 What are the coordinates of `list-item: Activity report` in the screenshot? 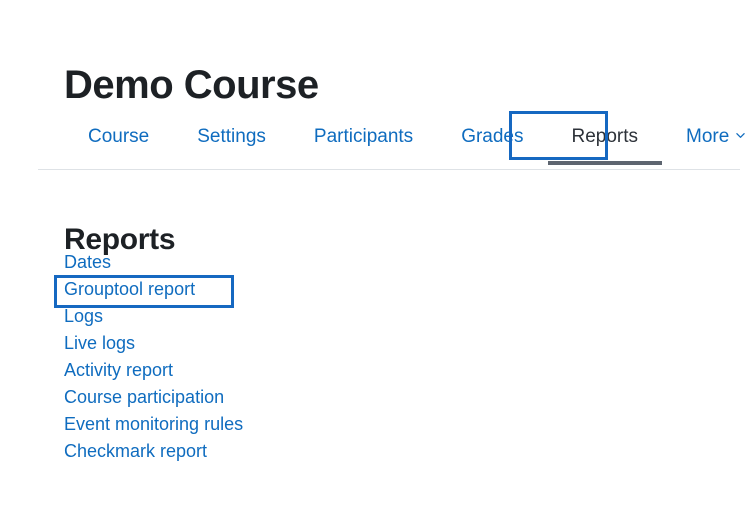 It's located at (153, 370).